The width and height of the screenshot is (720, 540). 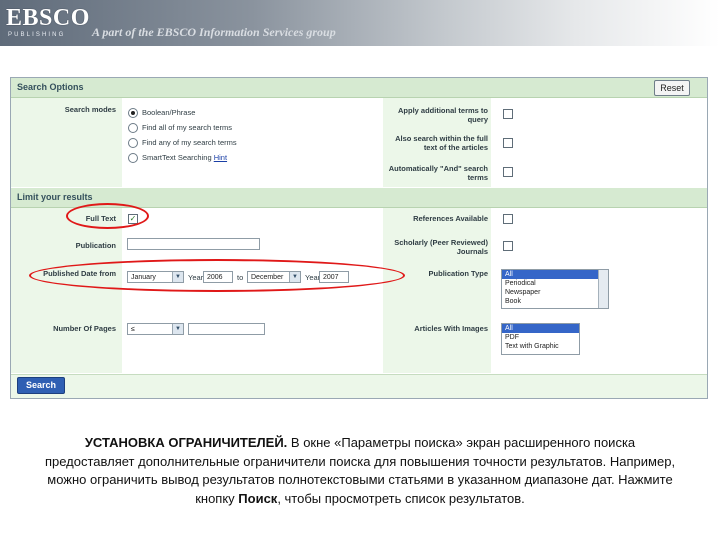 What do you see at coordinates (90, 109) in the screenshot?
I see `search-modes-label: Search modes` at bounding box center [90, 109].